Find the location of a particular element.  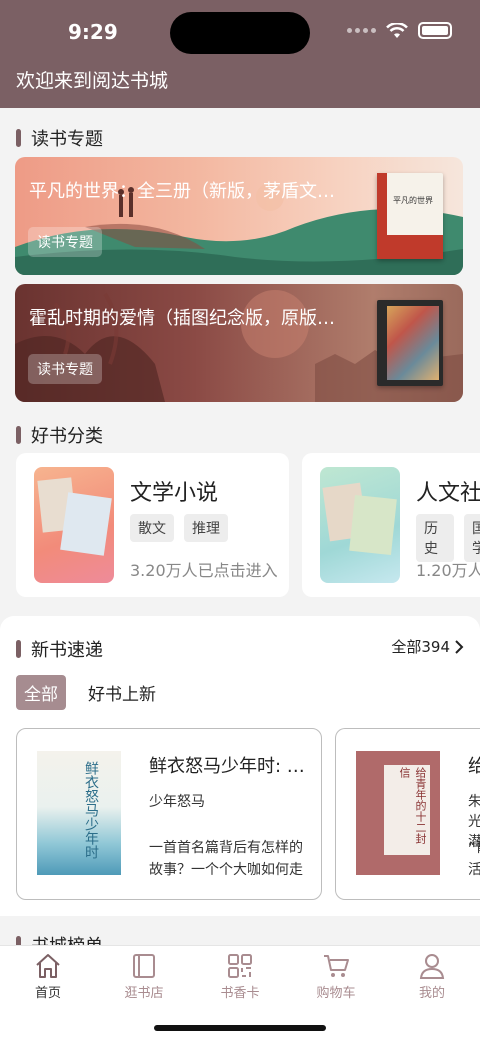

book-cover is located at coordinates (410, 343).